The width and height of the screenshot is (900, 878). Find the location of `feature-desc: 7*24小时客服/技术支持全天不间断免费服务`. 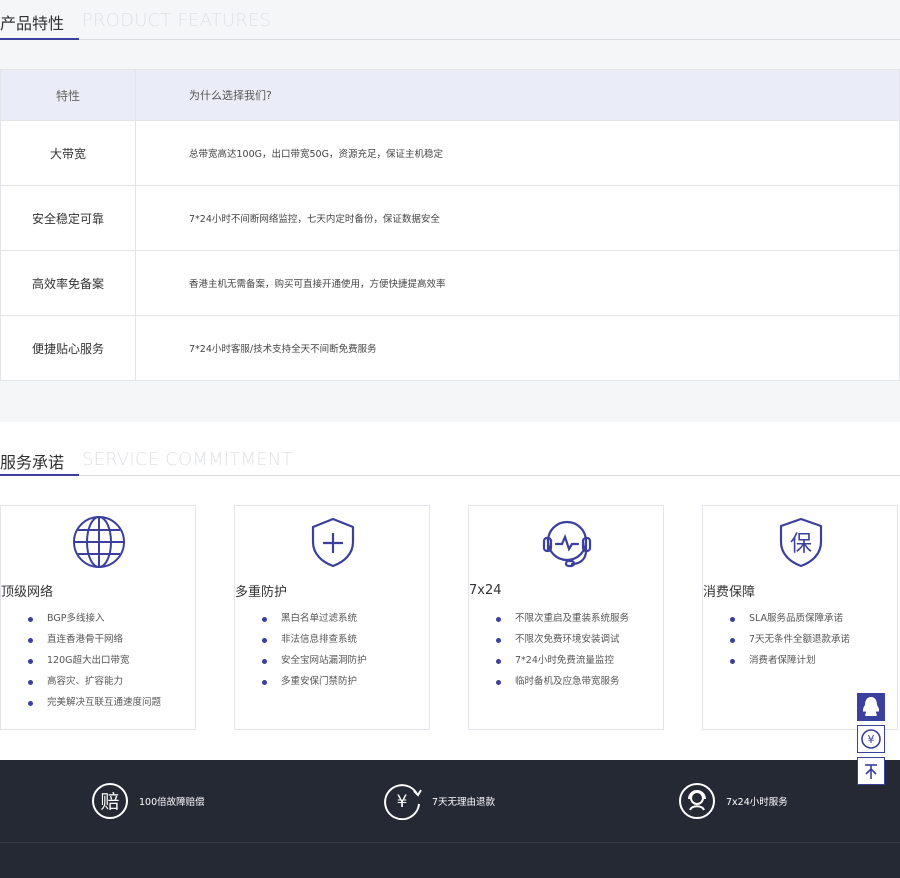

feature-desc: 7*24小时客服/技术支持全天不间断免费服务 is located at coordinates (283, 349).